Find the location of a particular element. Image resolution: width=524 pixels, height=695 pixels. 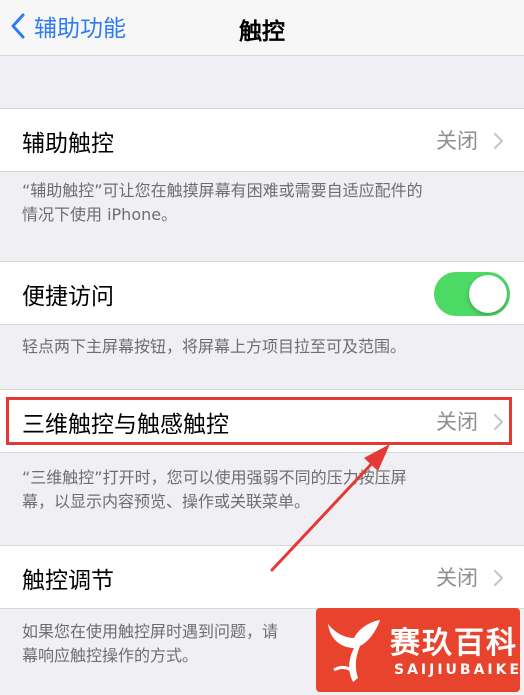

navigation-bar: 辅助功能 触控 is located at coordinates (262, 28).